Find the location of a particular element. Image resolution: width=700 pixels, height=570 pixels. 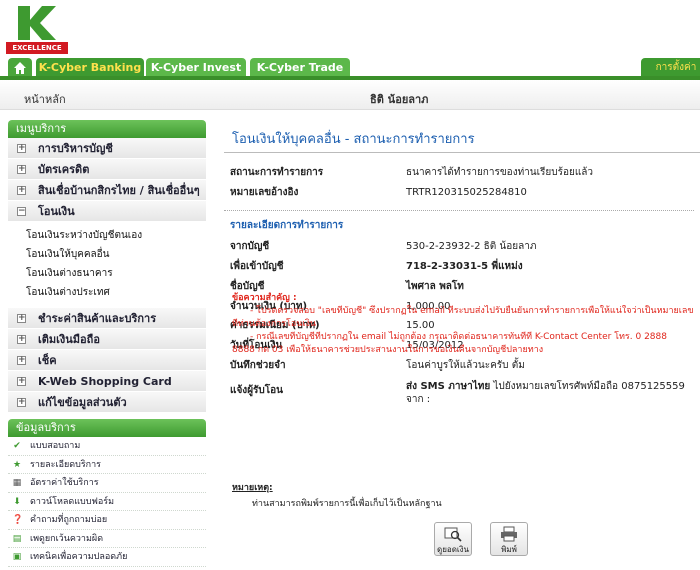

sidebar-item-label: โอนเงิน is located at coordinates (56, 211).